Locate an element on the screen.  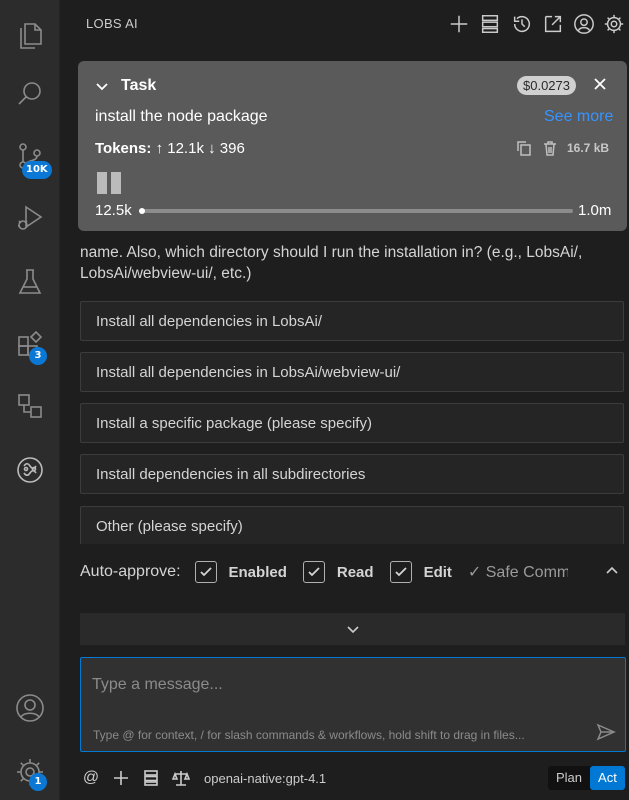
task-size: 16.7 kB is located at coordinates (588, 148).